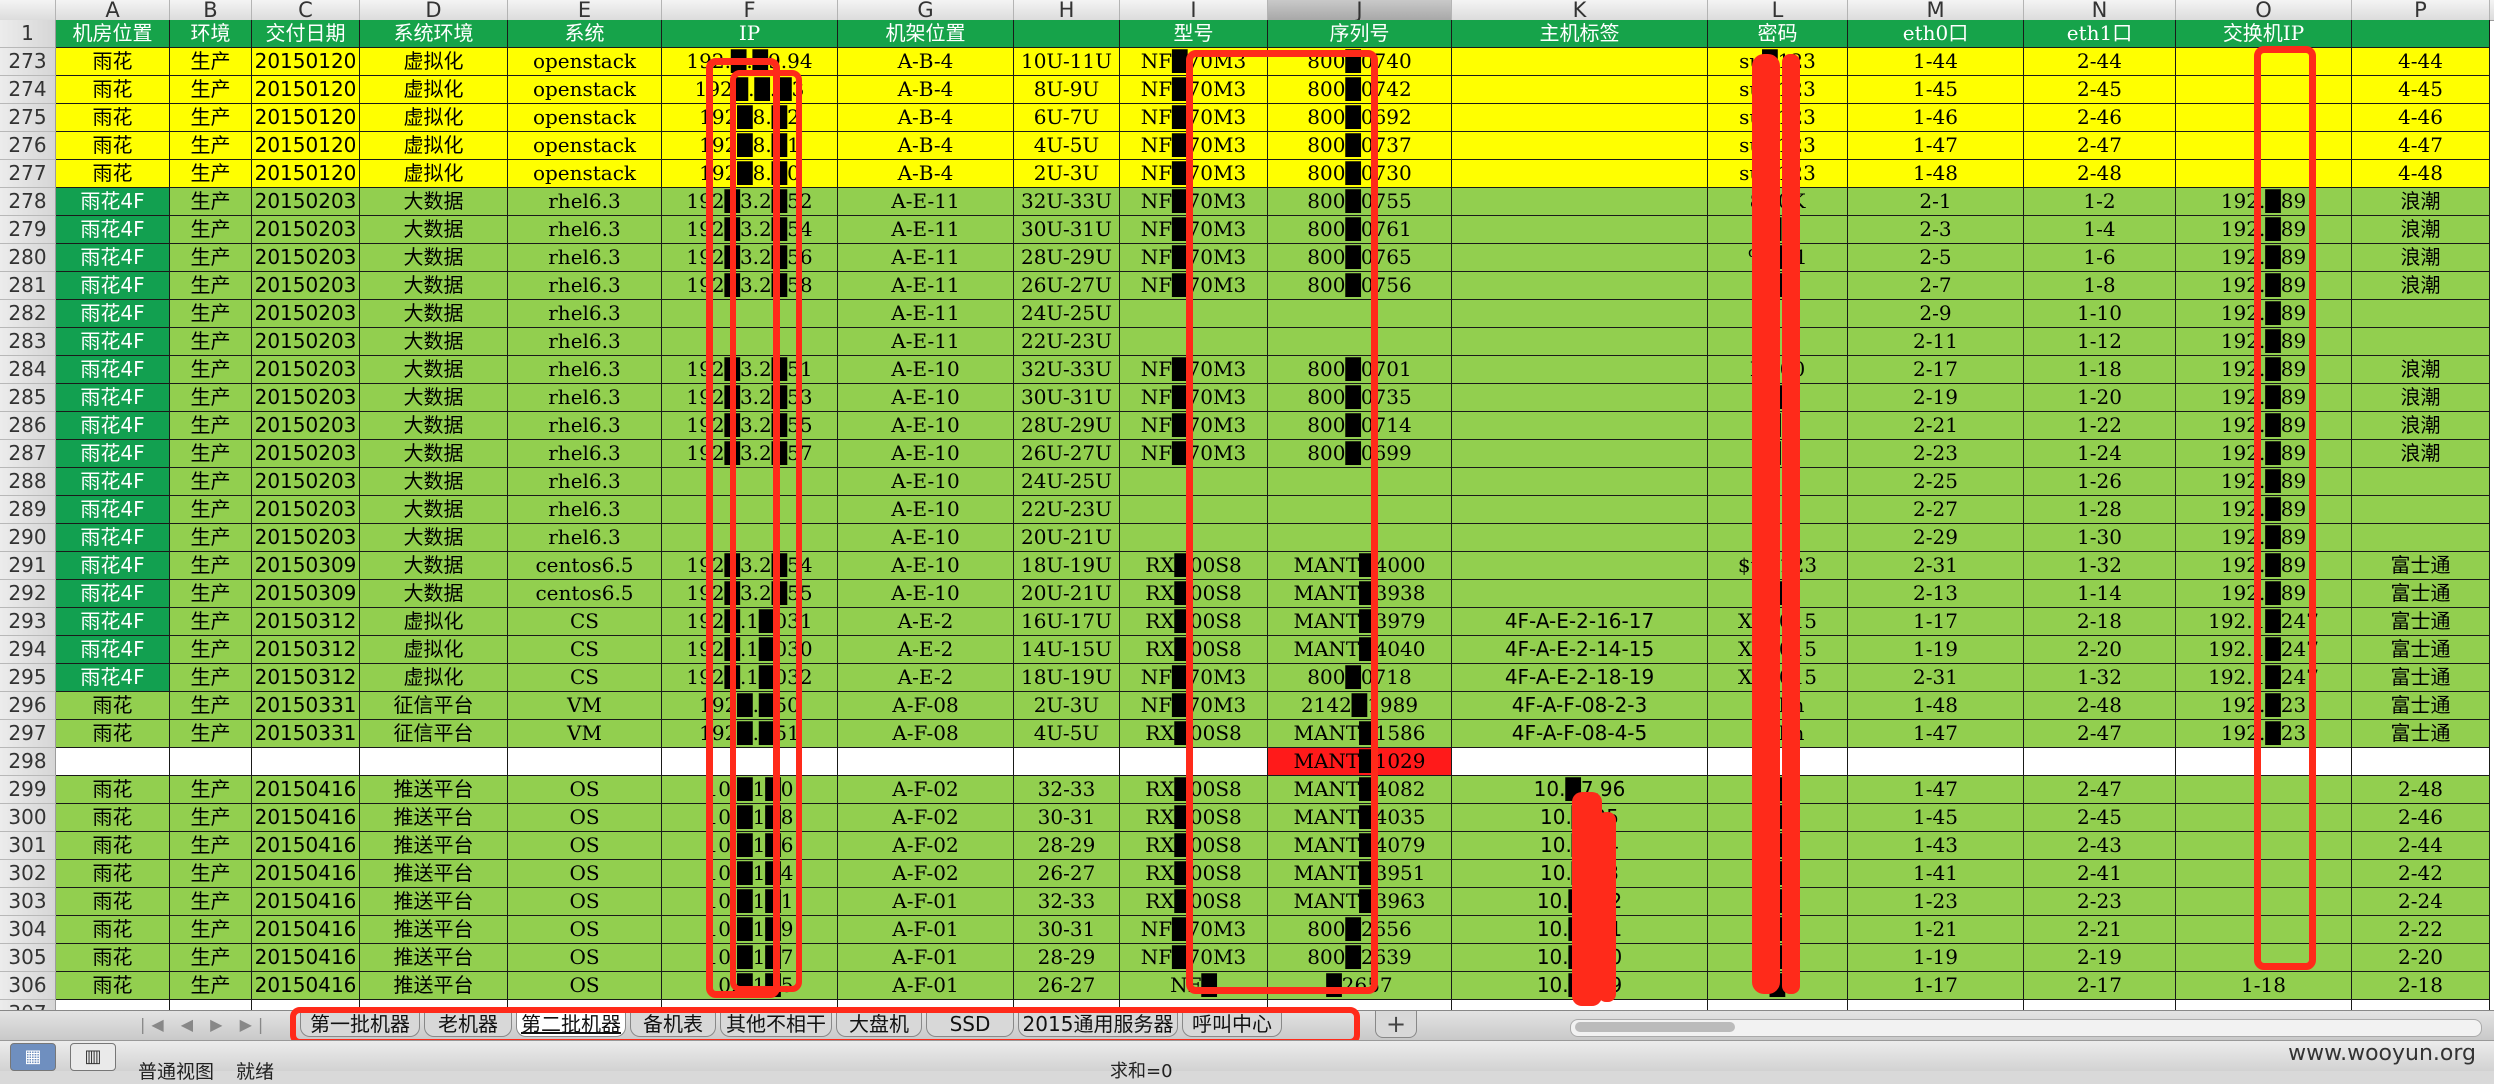 This screenshot has width=2494, height=1084. What do you see at coordinates (28, 1005) in the screenshot?
I see `row-number: 307` at bounding box center [28, 1005].